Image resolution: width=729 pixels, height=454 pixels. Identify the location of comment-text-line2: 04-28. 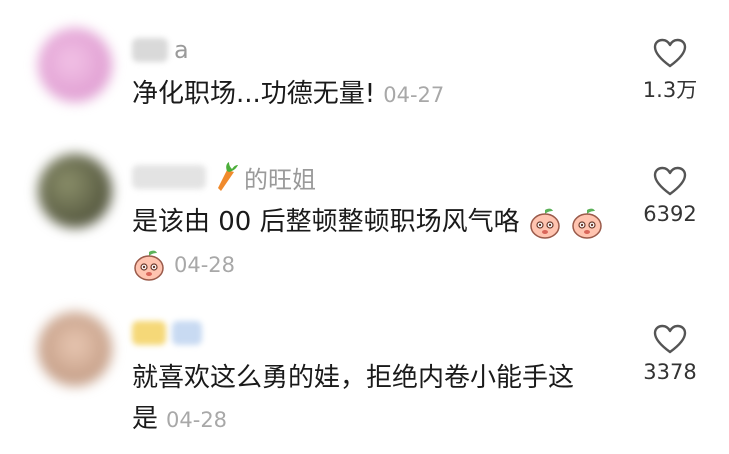
(183, 264).